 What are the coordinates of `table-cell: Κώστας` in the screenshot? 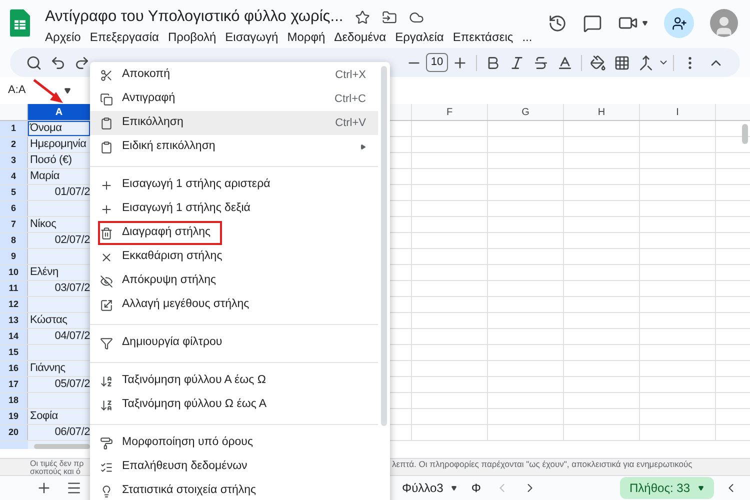 It's located at (59, 320).